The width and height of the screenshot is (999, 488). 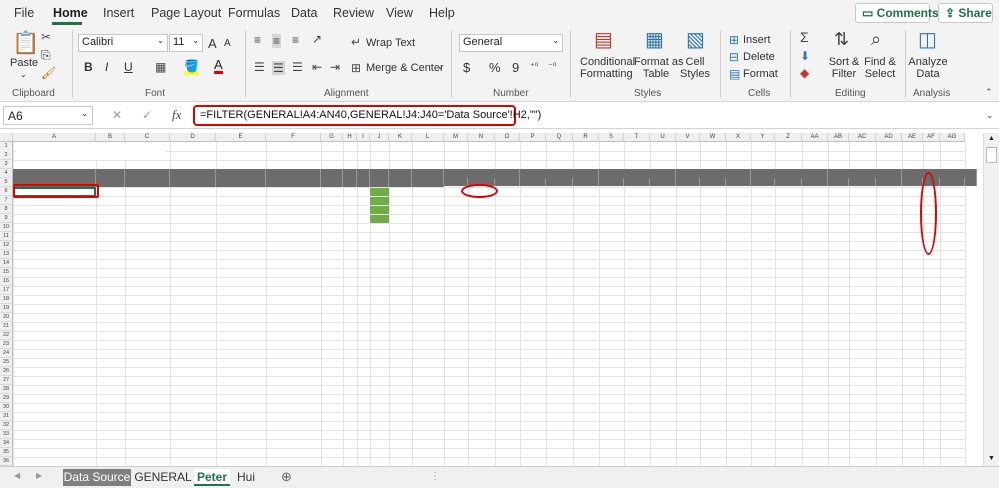 What do you see at coordinates (6, 398) in the screenshot?
I see `row-header: 29` at bounding box center [6, 398].